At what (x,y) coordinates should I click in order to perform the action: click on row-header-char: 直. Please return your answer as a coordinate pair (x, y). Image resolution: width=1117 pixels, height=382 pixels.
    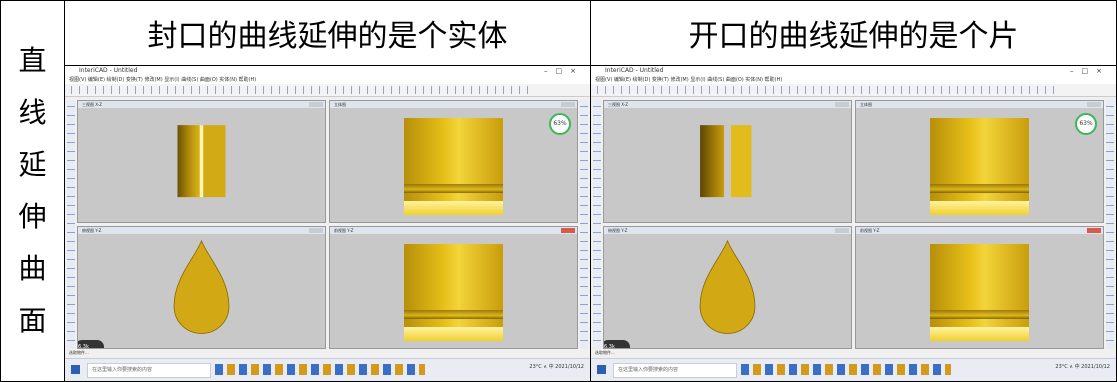
    Looking at the image, I should click on (32, 60).